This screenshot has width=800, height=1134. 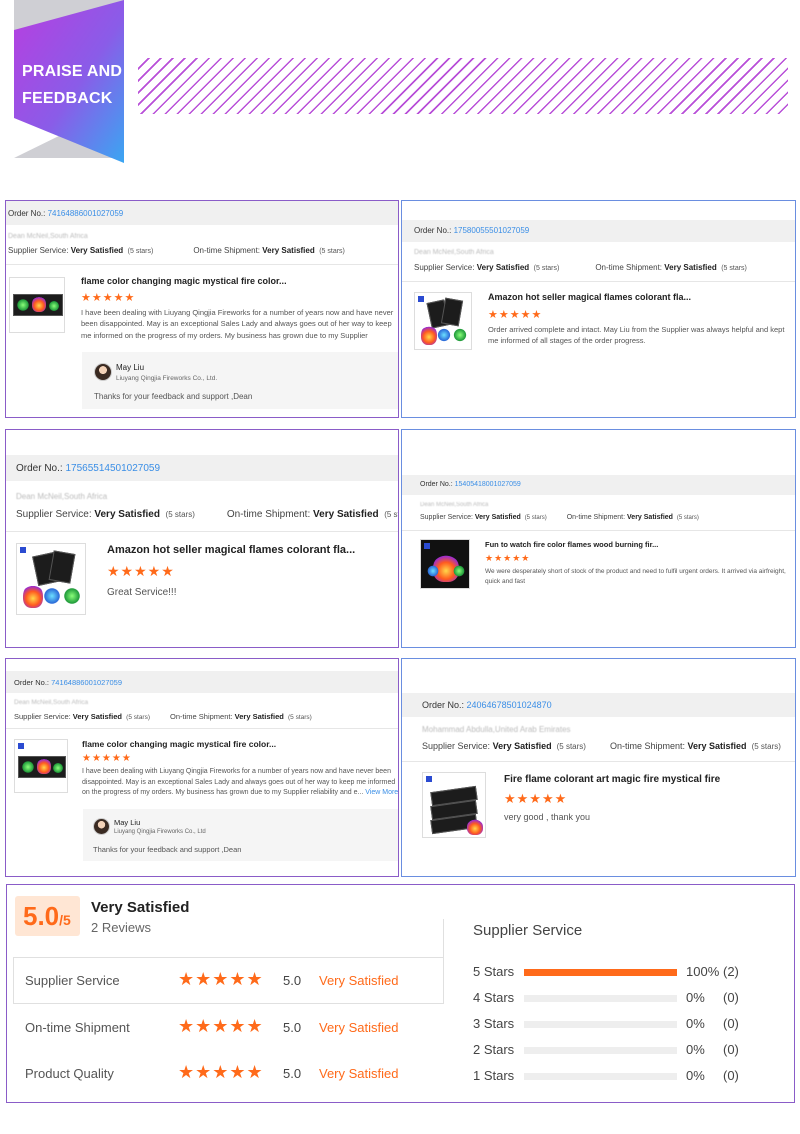 What do you see at coordinates (167, 378) in the screenshot?
I see `reply-company: Liuyang Qingjia Fireworks Co., Ltd.` at bounding box center [167, 378].